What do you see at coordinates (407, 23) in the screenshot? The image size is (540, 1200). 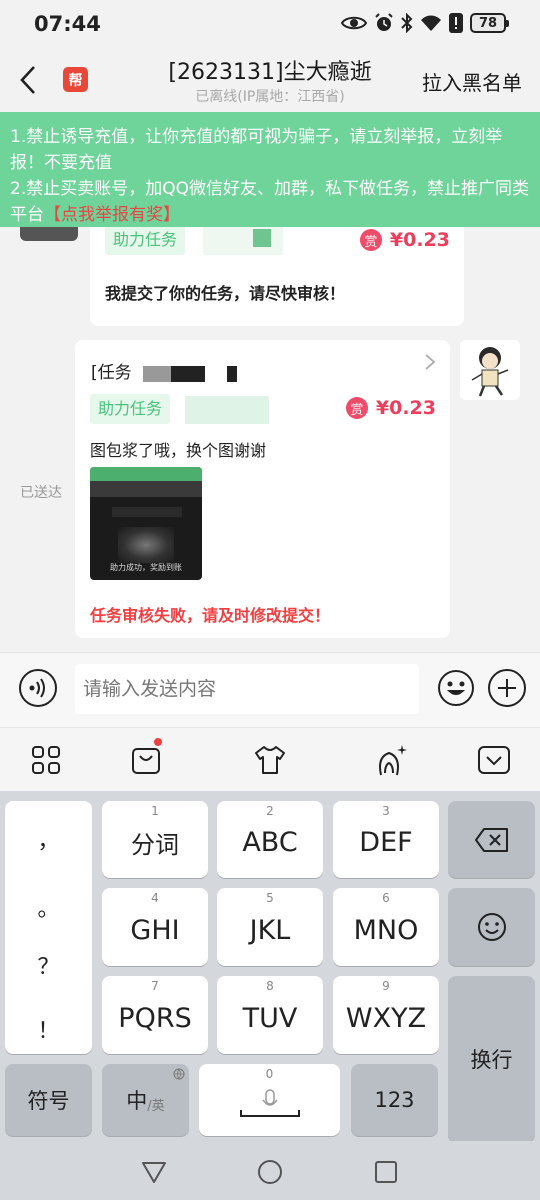 I see `bluetooth-icon` at bounding box center [407, 23].